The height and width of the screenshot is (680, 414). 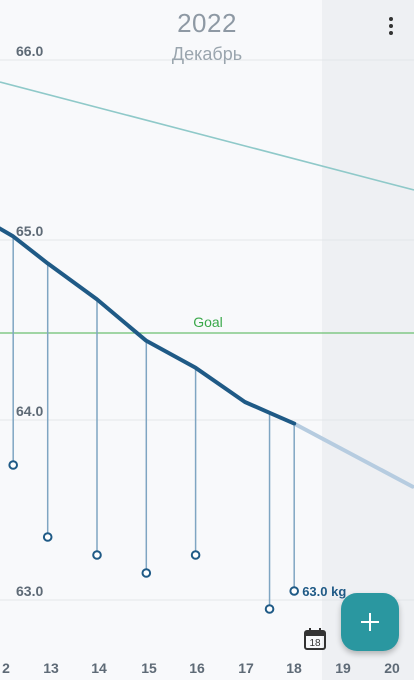 I want to click on month-title: Декабрь, so click(x=207, y=54).